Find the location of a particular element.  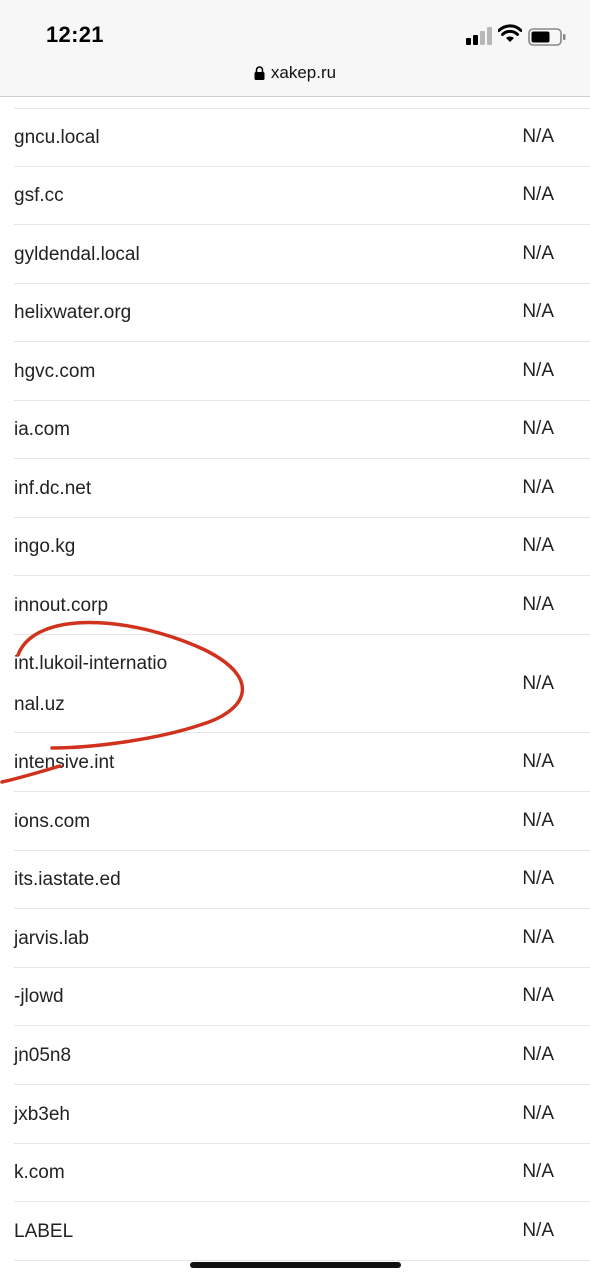

table-row: gncu.local N/A is located at coordinates (302, 137).